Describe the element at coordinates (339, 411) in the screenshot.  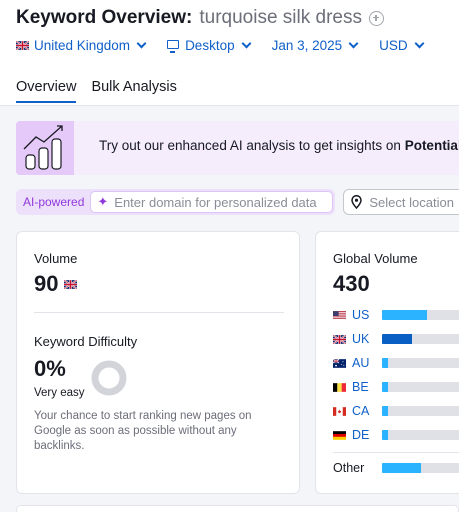
I see `ca-flag-icon` at that location.